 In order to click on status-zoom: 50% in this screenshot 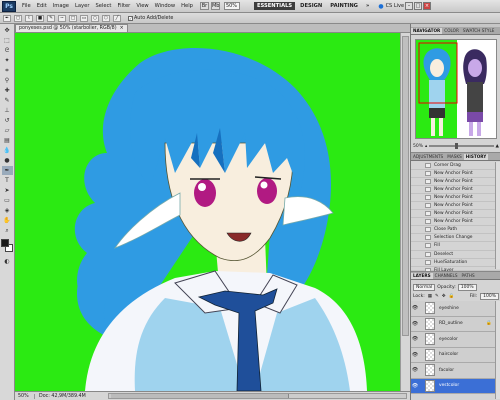, I will do `click(25, 396)`.